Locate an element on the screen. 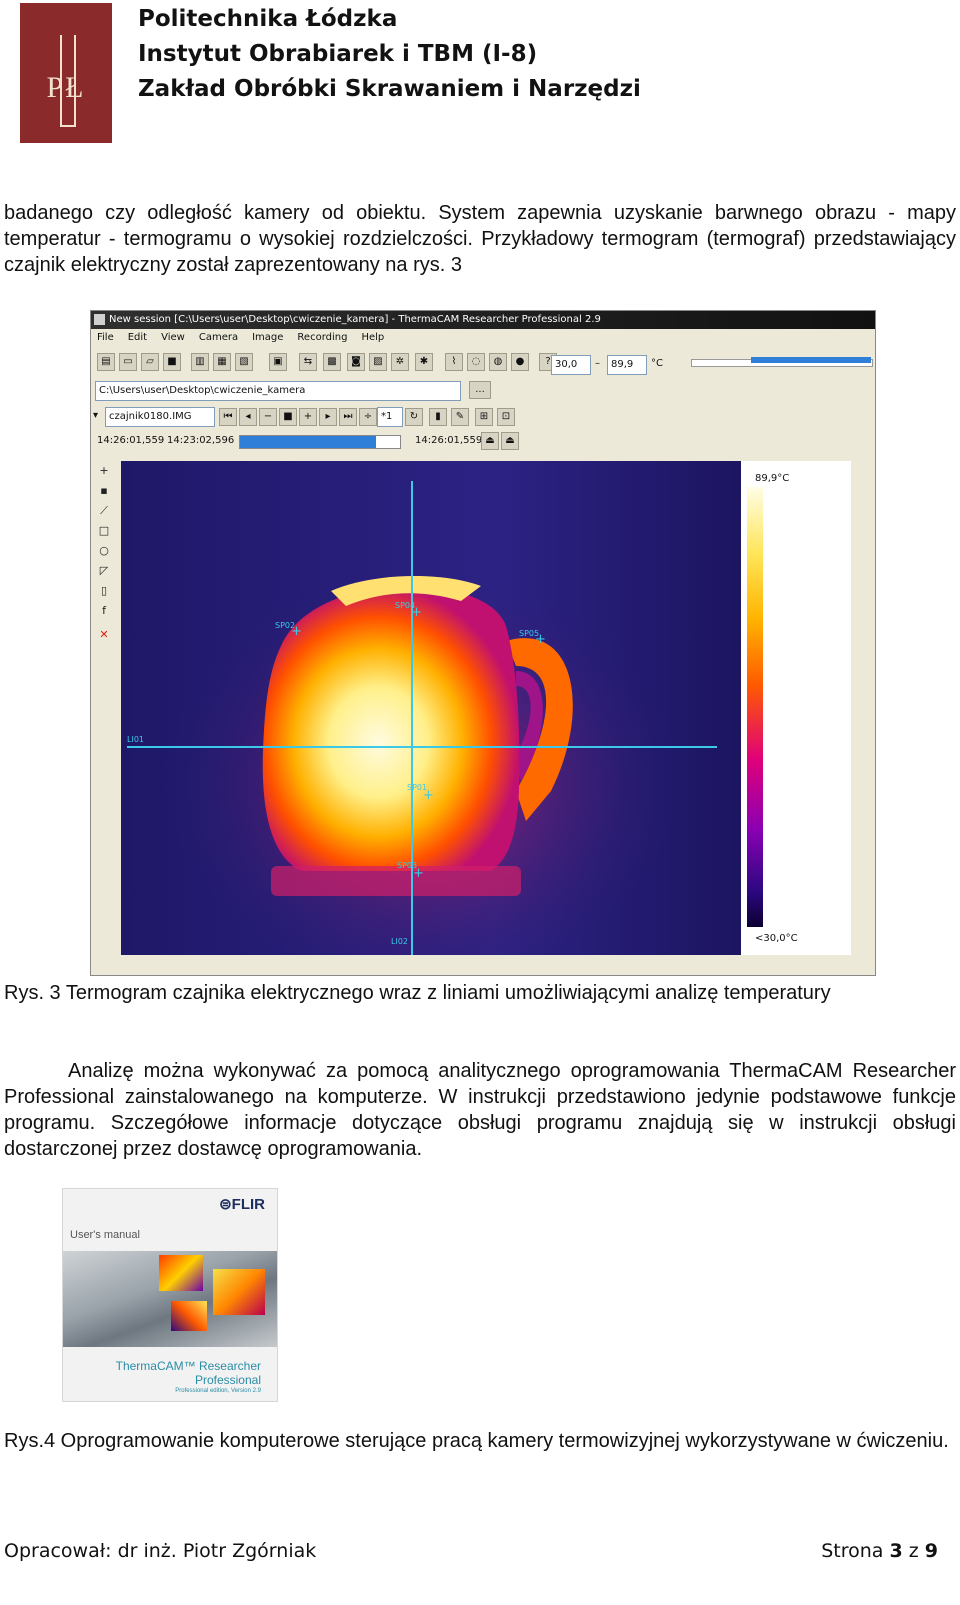 The image size is (960, 1605). first-frame-icon: ⏮ is located at coordinates (228, 417).